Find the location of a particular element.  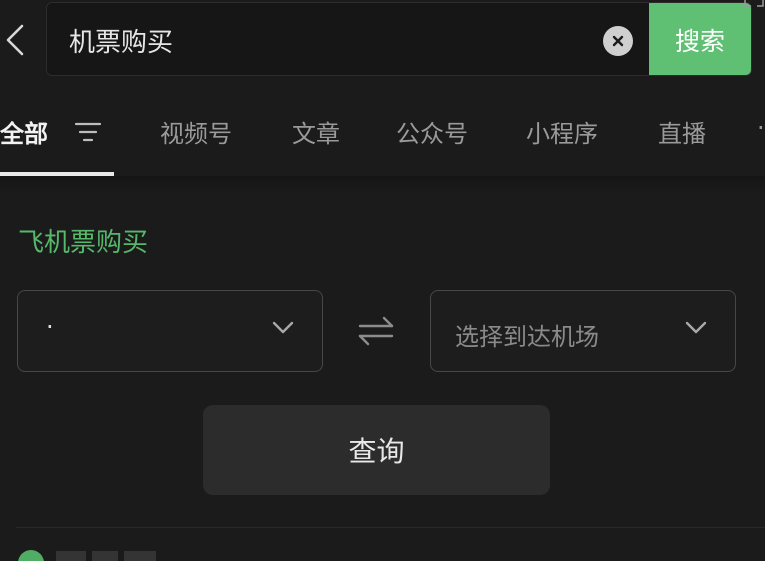

tab-live: 直播 is located at coordinates (682, 131).